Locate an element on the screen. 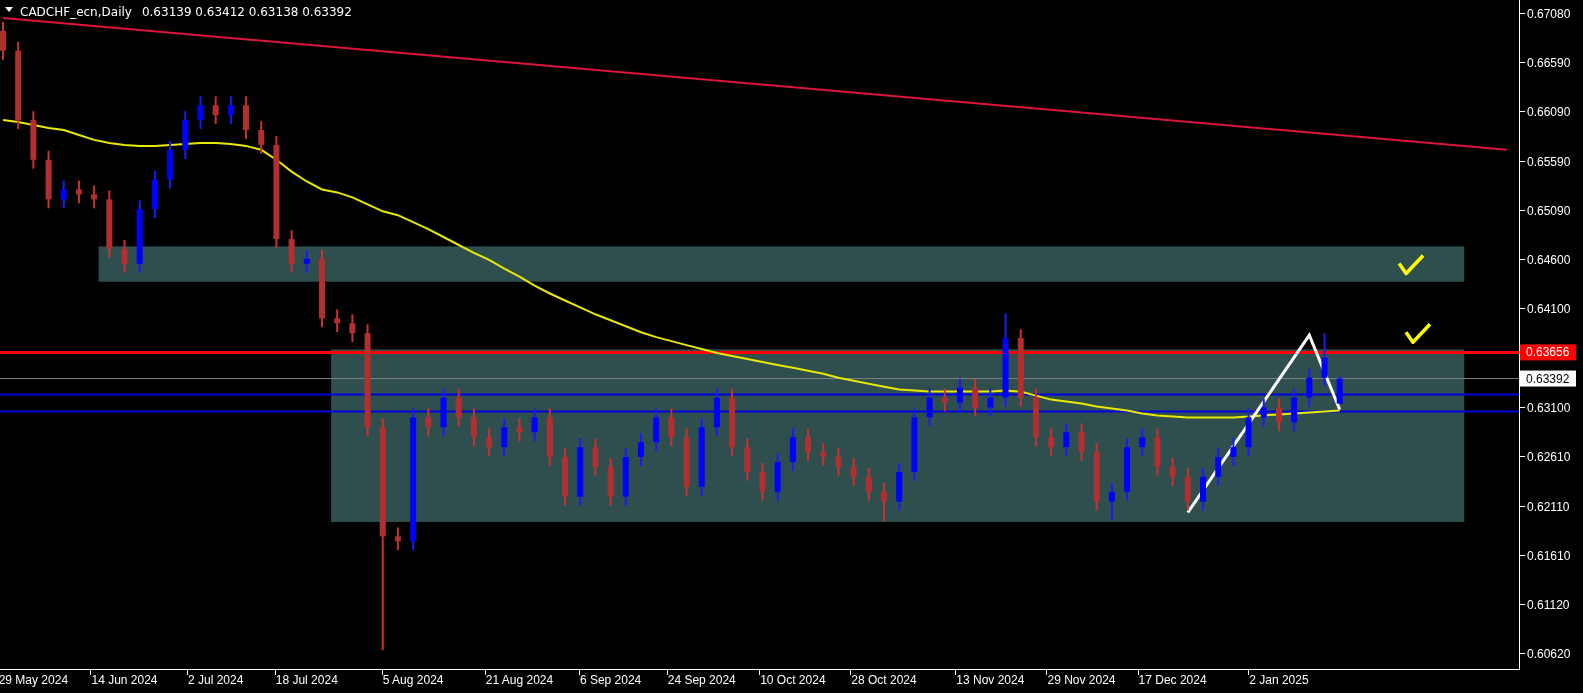  date-axis-label: 14 Jun 2024 is located at coordinates (124, 680).